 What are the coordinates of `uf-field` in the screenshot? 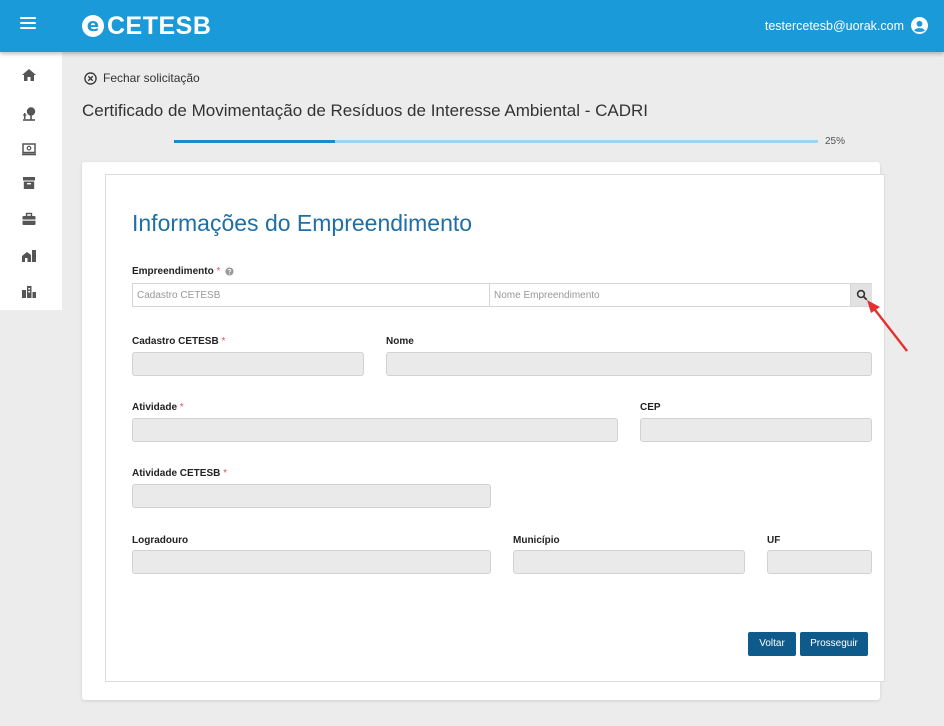 It's located at (819, 562).